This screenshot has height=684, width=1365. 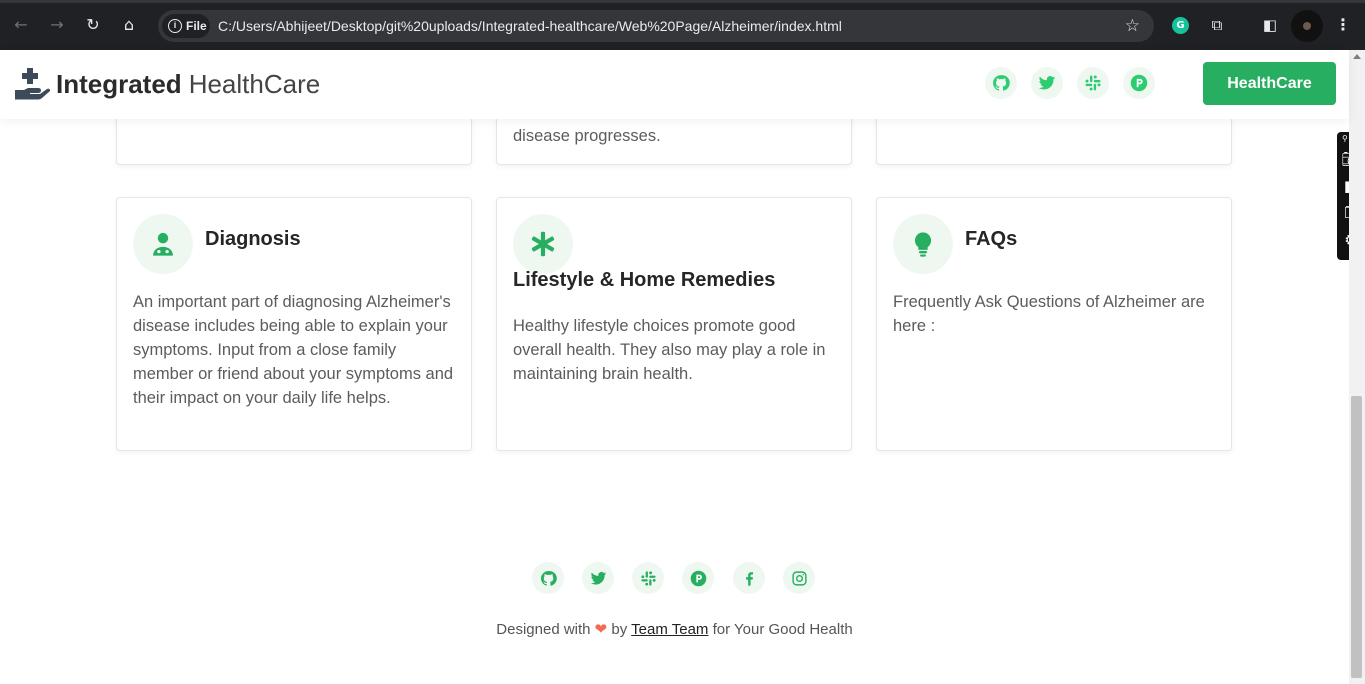 I want to click on card-title: FAQs, so click(x=991, y=239).